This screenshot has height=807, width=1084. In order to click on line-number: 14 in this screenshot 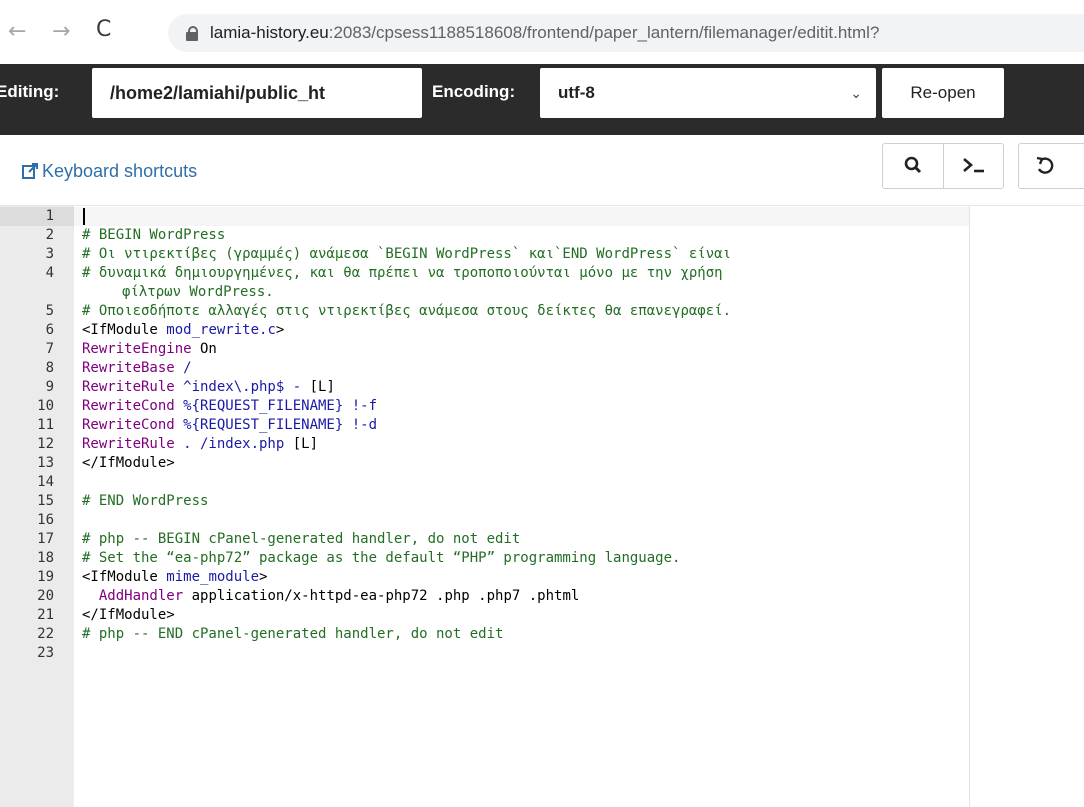, I will do `click(45, 482)`.